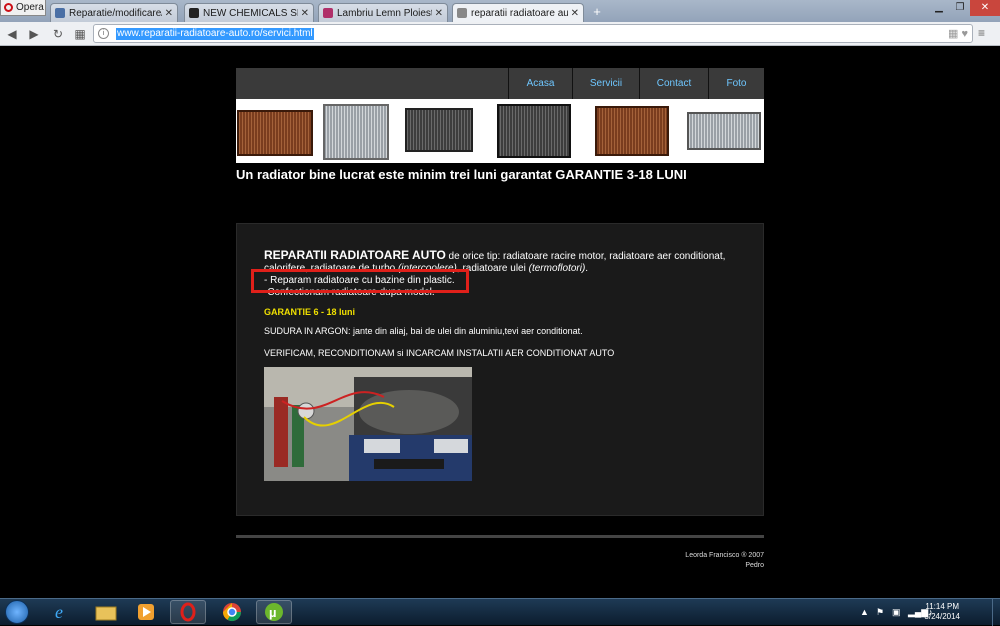 This screenshot has height=626, width=1000. What do you see at coordinates (310, 312) in the screenshot?
I see `guarantee-text: GARANTIE 6 - 18 luni` at bounding box center [310, 312].